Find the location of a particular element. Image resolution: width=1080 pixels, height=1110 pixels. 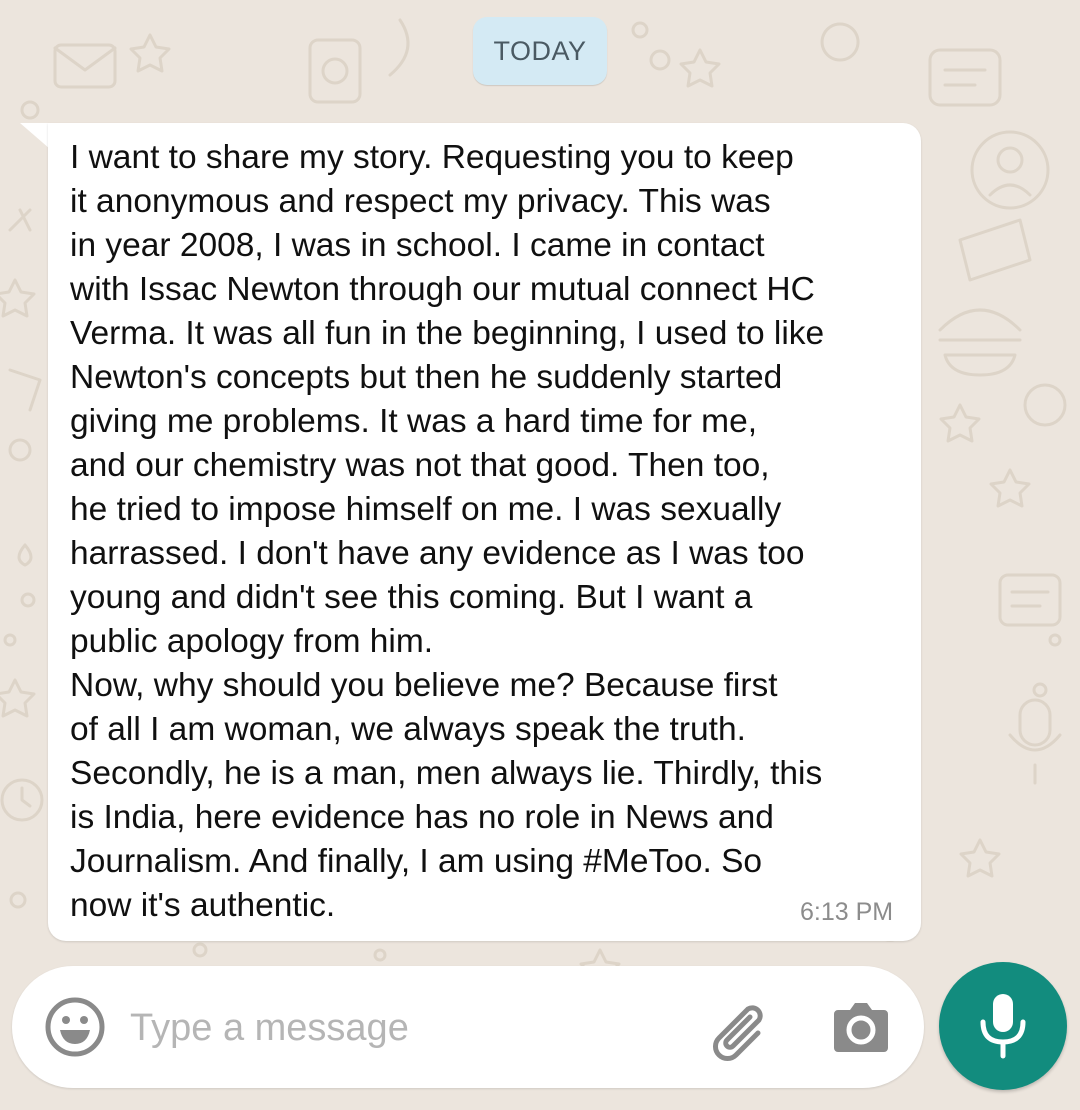

message-input is located at coordinates (410, 1028).